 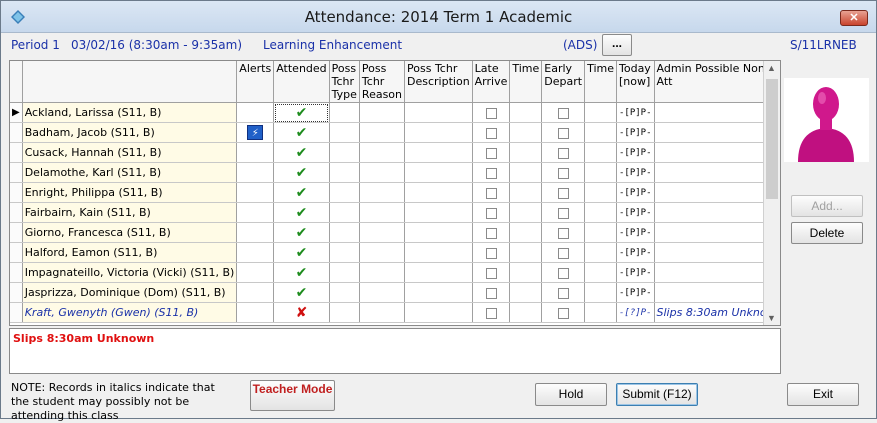 I want to click on column-header: Poss Tchr Description, so click(x=438, y=82).